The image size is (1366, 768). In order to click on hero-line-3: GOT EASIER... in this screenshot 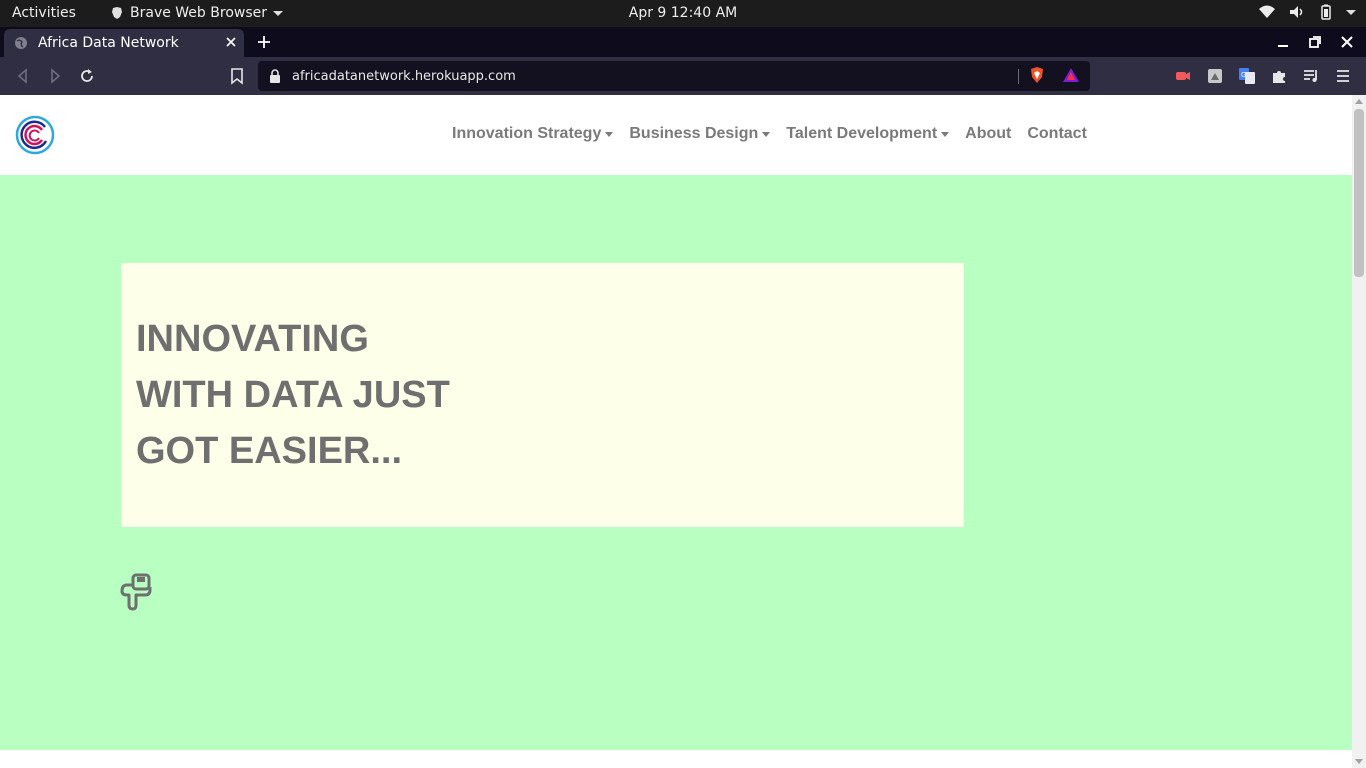, I will do `click(269, 451)`.